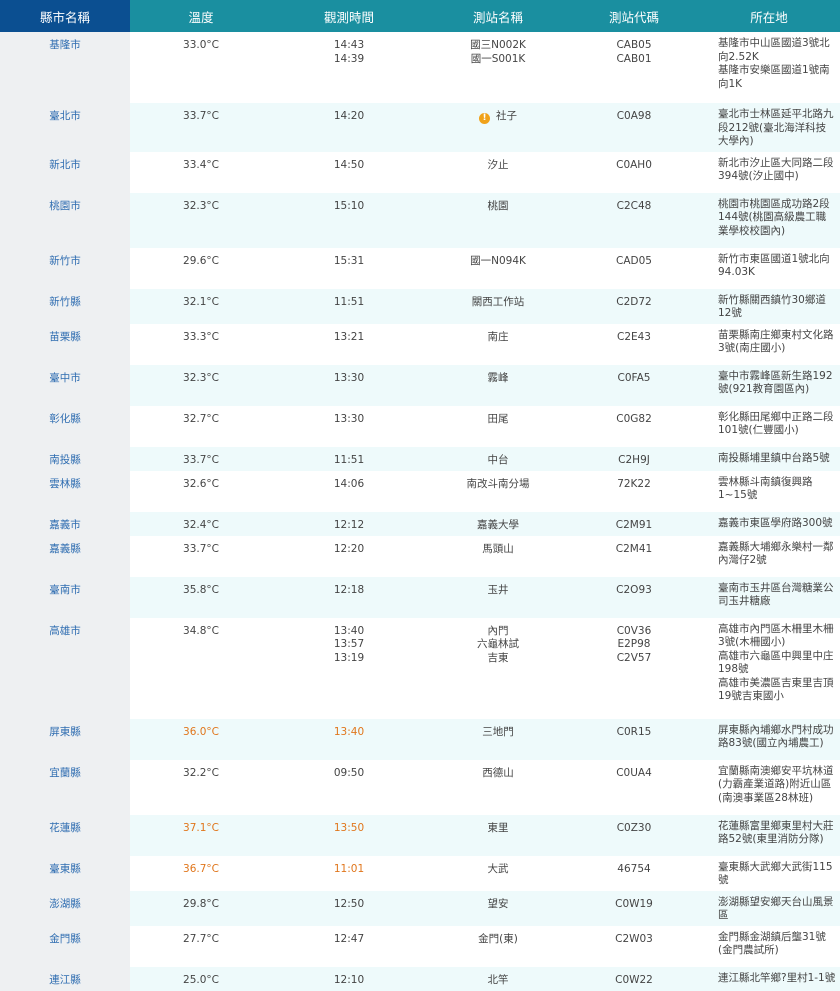 The image size is (840, 991). I want to click on observation-time: 12:20, so click(349, 556).